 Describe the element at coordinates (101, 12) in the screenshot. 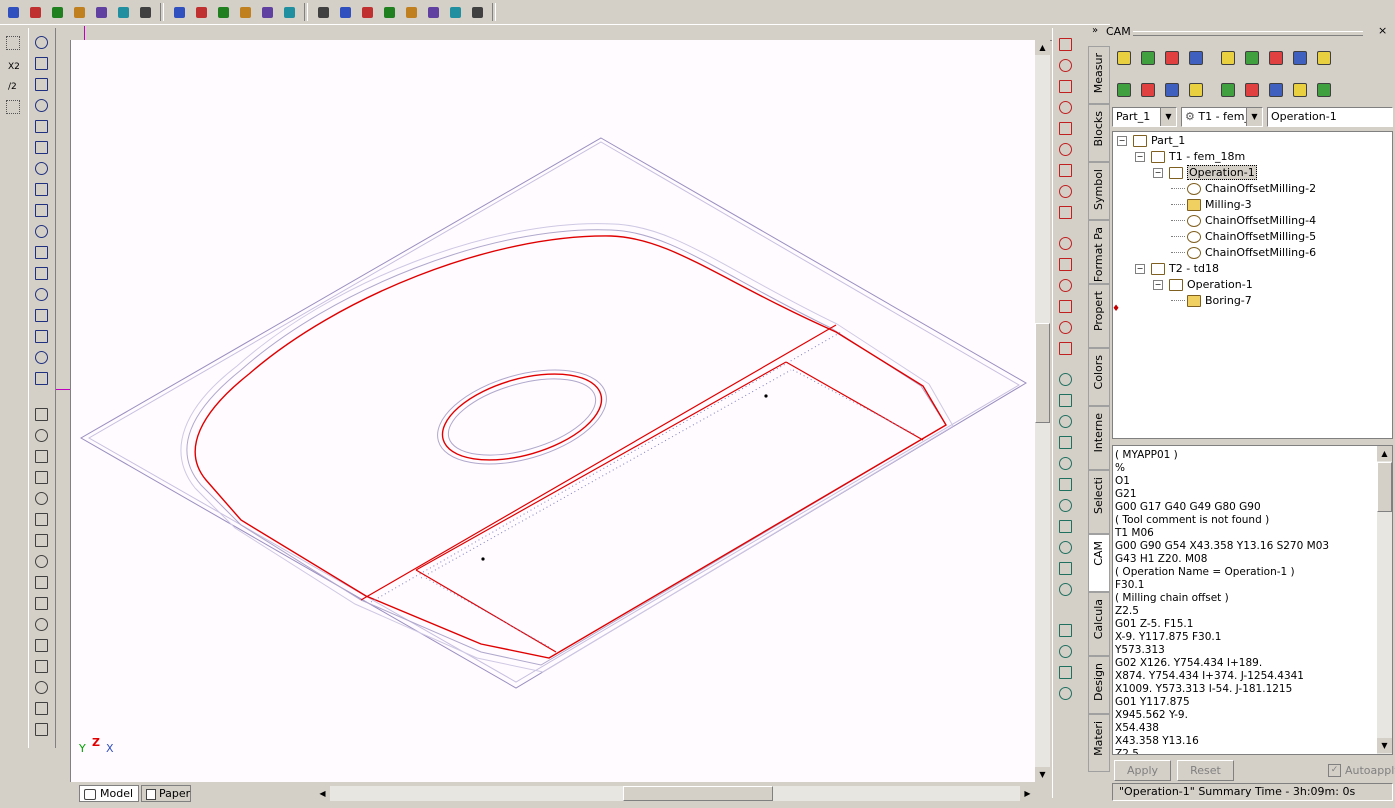

I see `toolbar-icon-e` at that location.